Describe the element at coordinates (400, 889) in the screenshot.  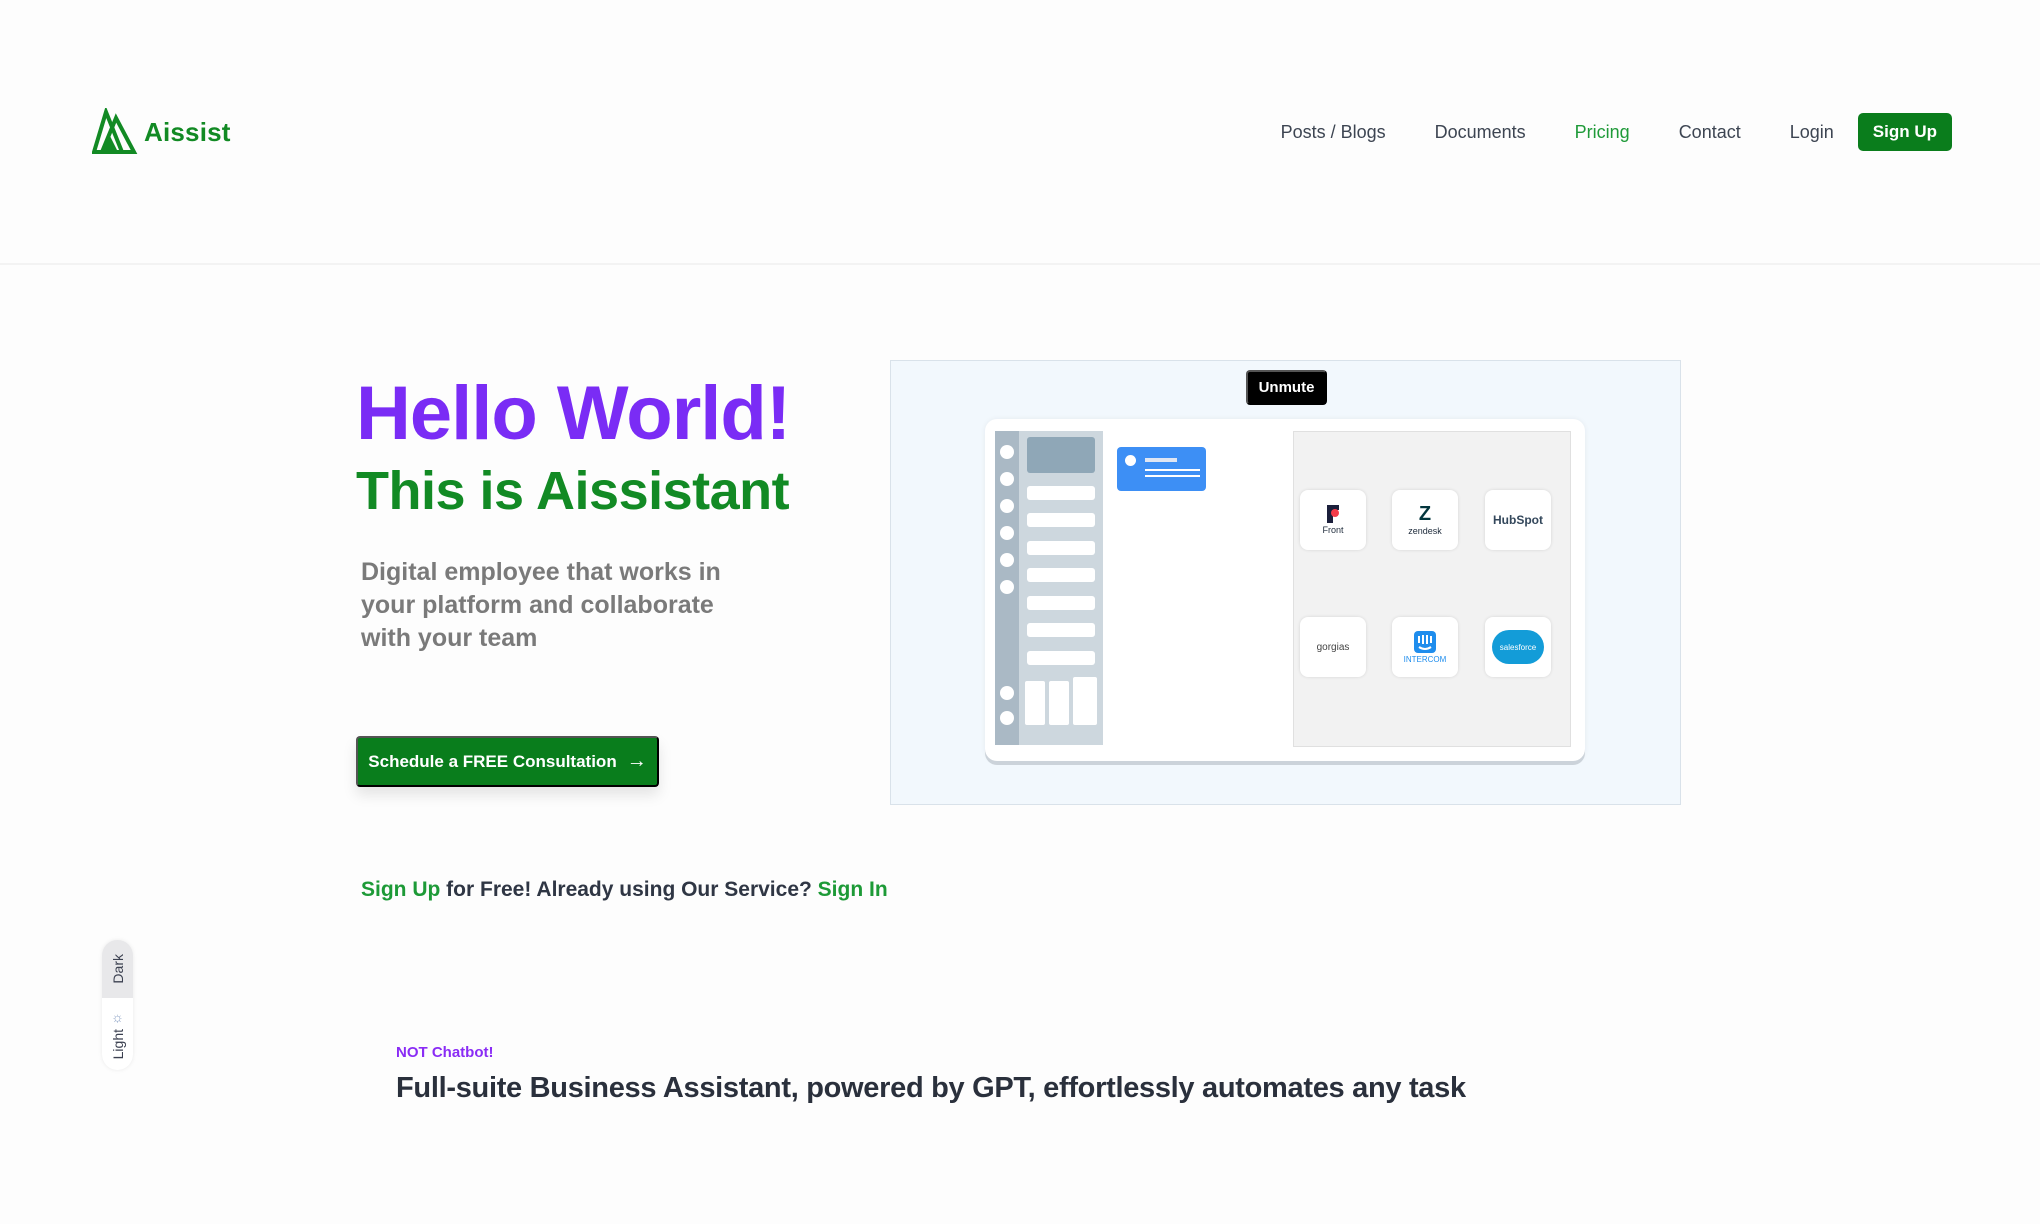
I see `signup-link: Sign Up` at that location.